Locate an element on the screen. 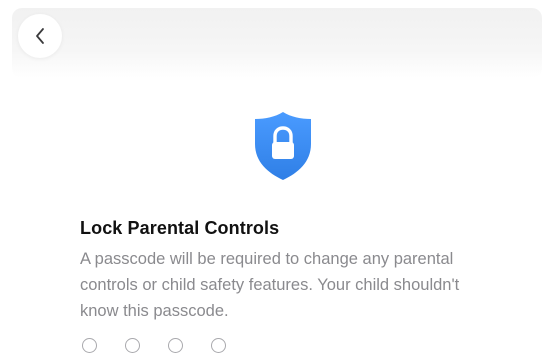 The image size is (554, 354). back-button is located at coordinates (40, 36).